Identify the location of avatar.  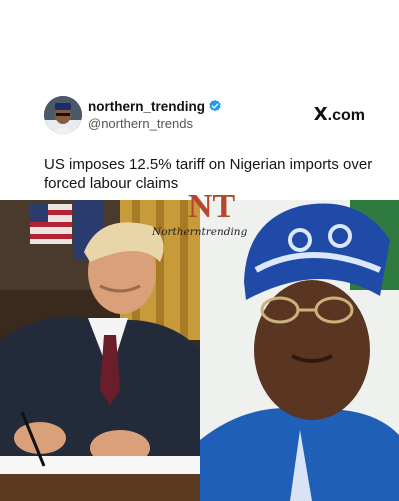
(63, 115).